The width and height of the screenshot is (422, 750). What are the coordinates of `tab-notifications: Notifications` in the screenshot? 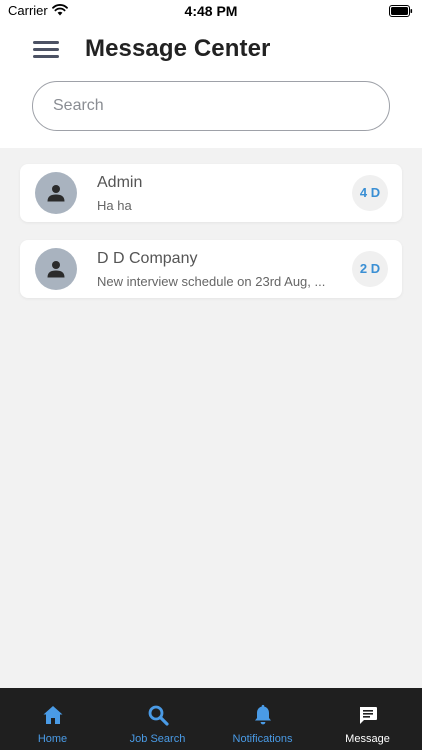 It's located at (262, 719).